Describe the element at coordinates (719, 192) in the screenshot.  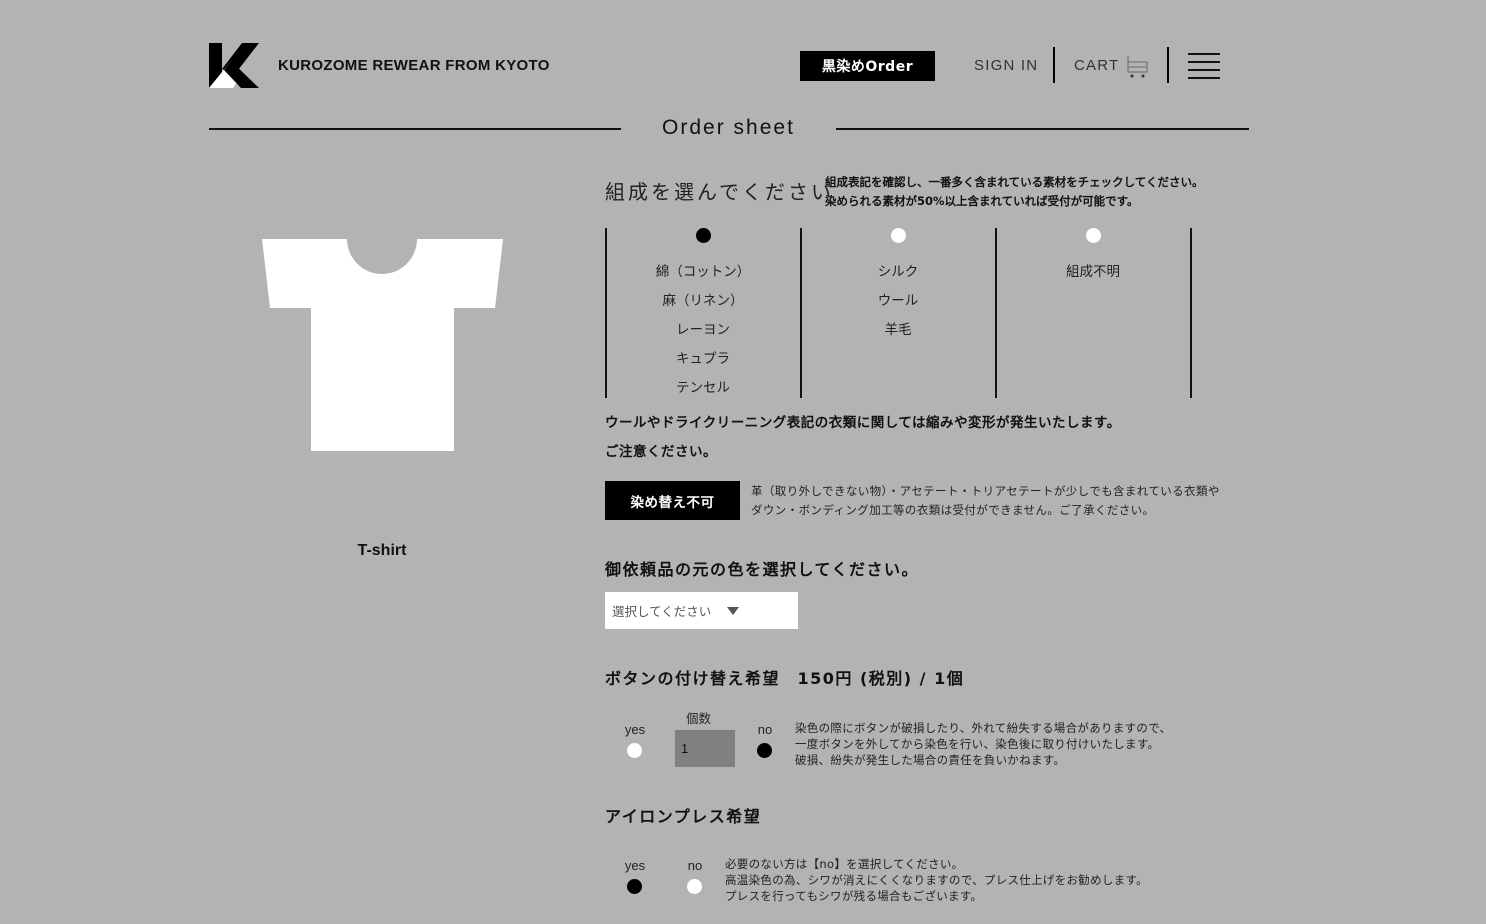
I see `composition-title: 組成を選んでください` at that location.